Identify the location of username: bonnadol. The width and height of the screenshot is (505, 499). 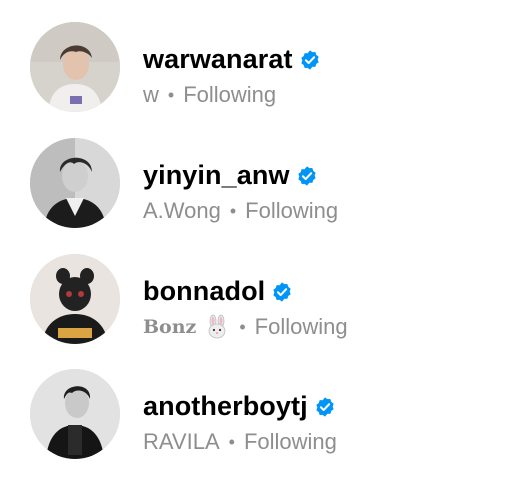
(204, 291).